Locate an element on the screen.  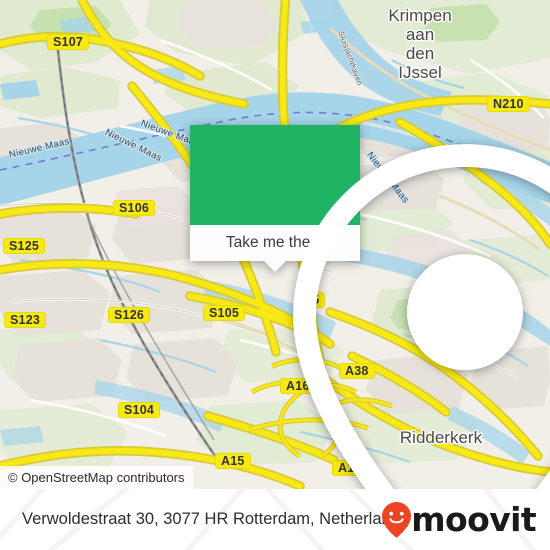
road-shield-s104: S104 is located at coordinates (139, 410).